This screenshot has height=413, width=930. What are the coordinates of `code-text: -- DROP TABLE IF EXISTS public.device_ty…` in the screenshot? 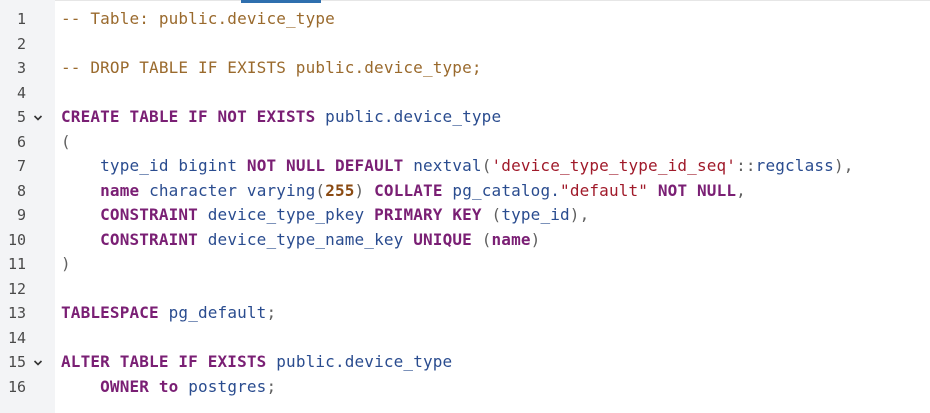 It's located at (271, 68).